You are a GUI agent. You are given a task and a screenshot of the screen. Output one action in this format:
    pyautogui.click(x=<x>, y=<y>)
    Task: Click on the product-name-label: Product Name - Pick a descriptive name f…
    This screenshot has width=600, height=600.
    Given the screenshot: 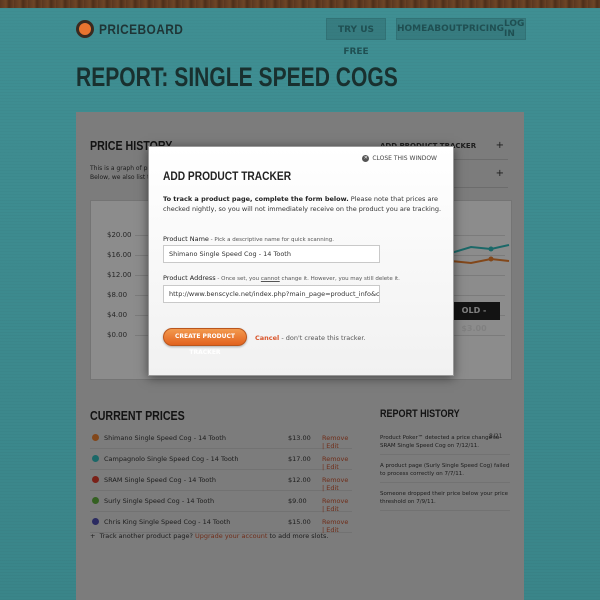 What is the action you would take?
    pyautogui.click(x=248, y=239)
    